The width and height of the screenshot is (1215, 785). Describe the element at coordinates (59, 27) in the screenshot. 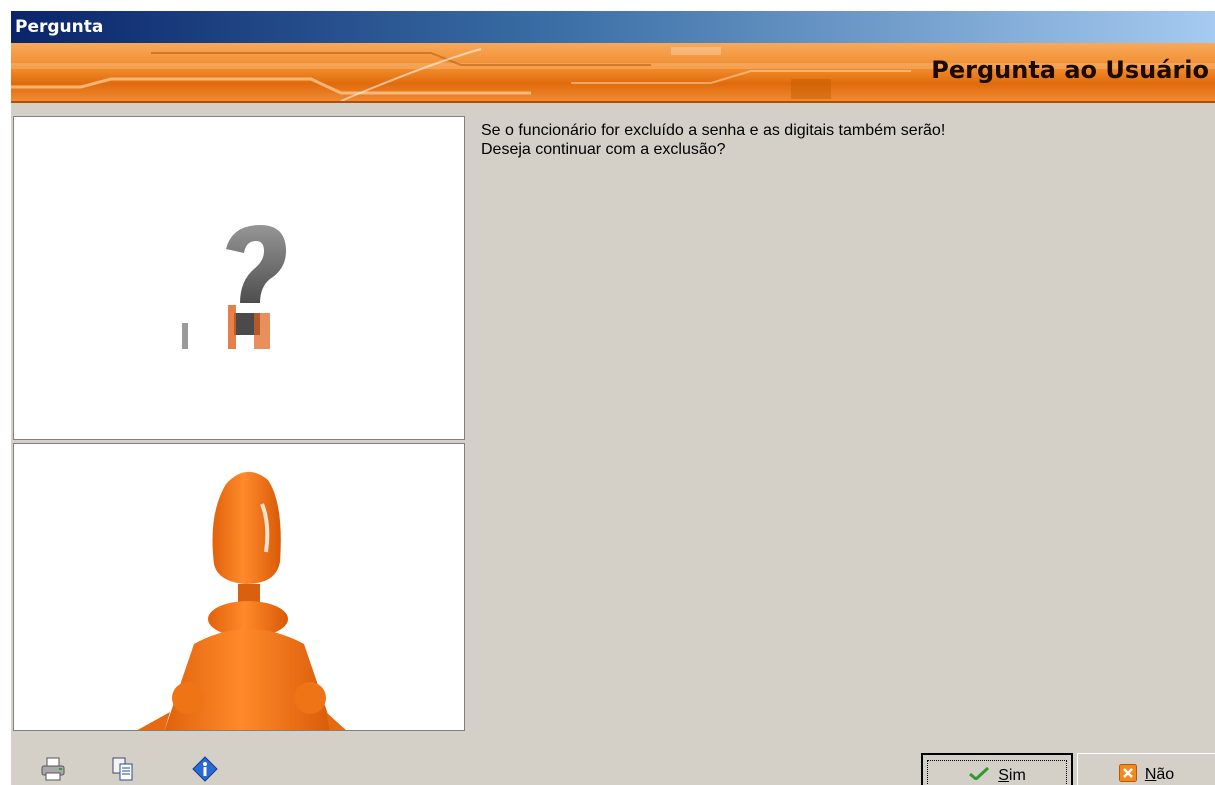

I see `window-title: Pergunta` at that location.